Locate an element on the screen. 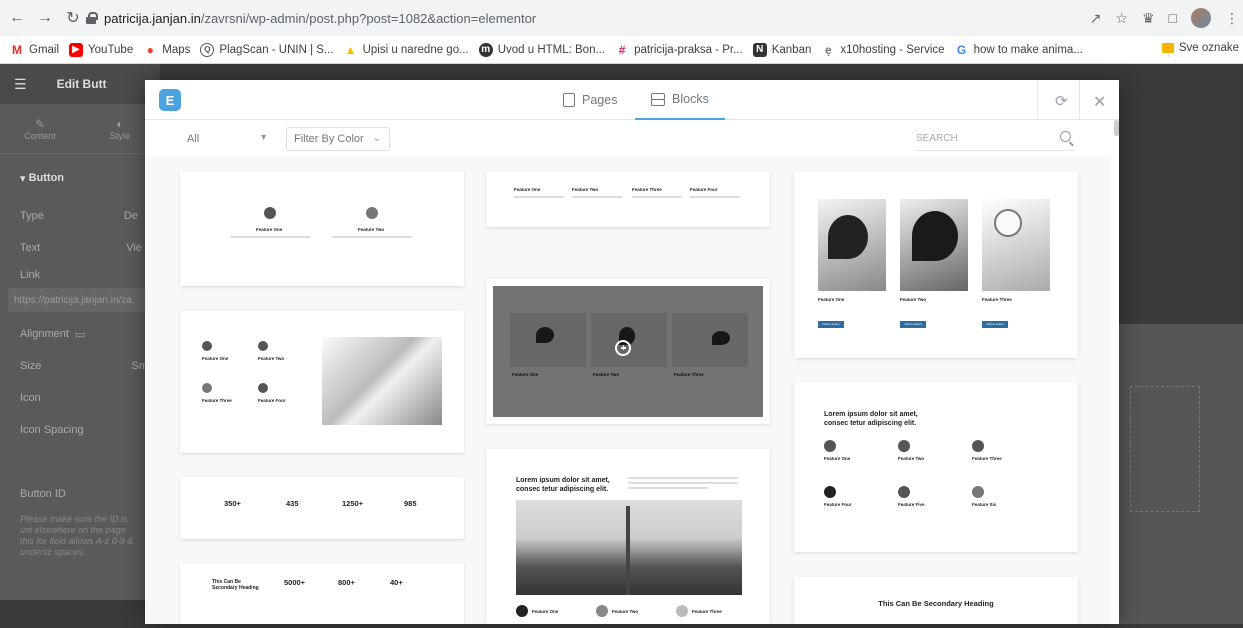  block-card-hover: Feature One Feature Two Feature Three is located at coordinates (628, 351).